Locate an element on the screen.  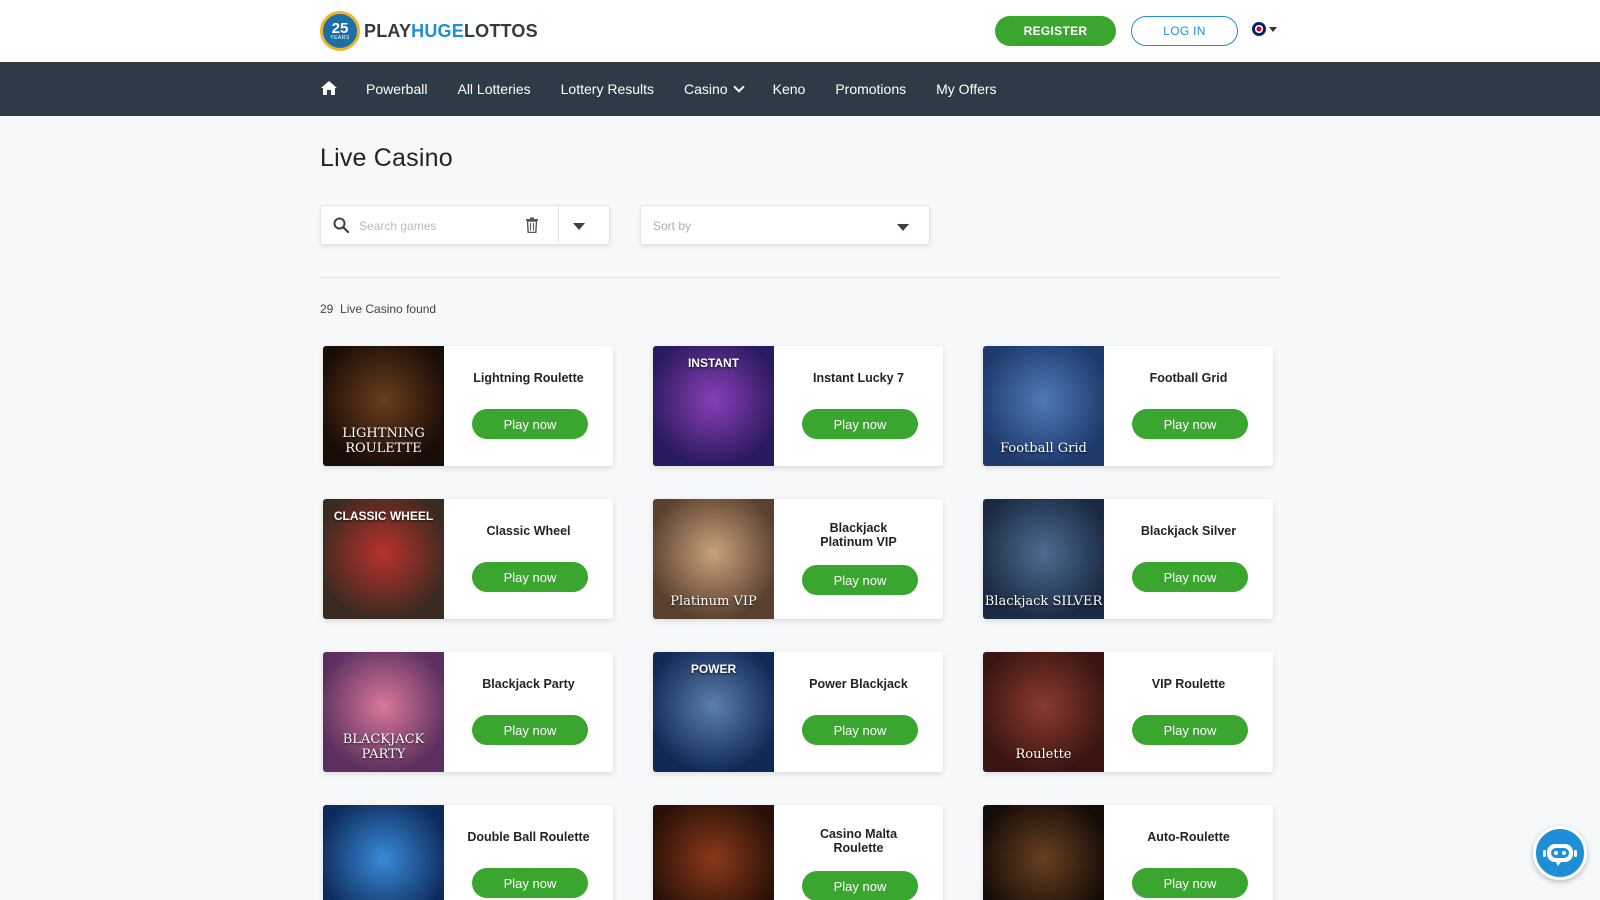
nav-my-offers: My Offers is located at coordinates (966, 89).